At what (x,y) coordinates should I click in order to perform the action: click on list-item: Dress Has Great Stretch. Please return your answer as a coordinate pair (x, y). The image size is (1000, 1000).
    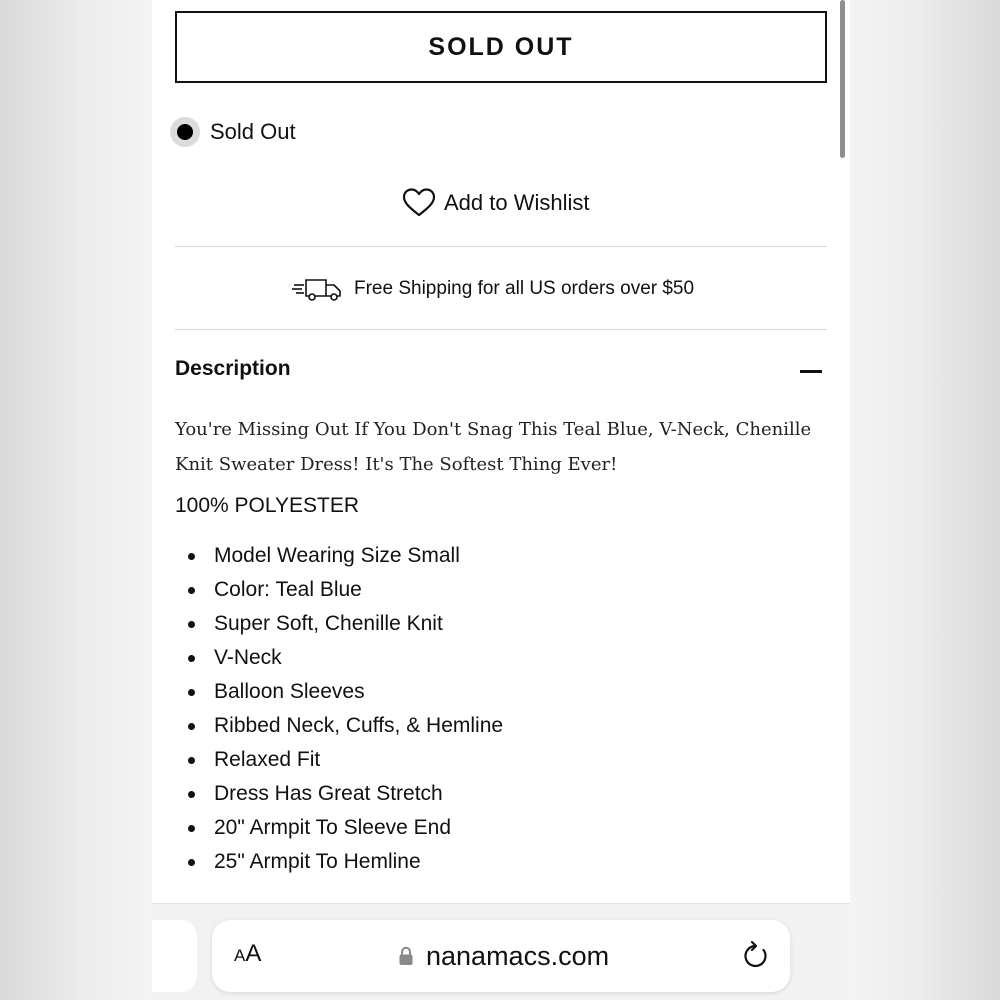
    Looking at the image, I should click on (339, 794).